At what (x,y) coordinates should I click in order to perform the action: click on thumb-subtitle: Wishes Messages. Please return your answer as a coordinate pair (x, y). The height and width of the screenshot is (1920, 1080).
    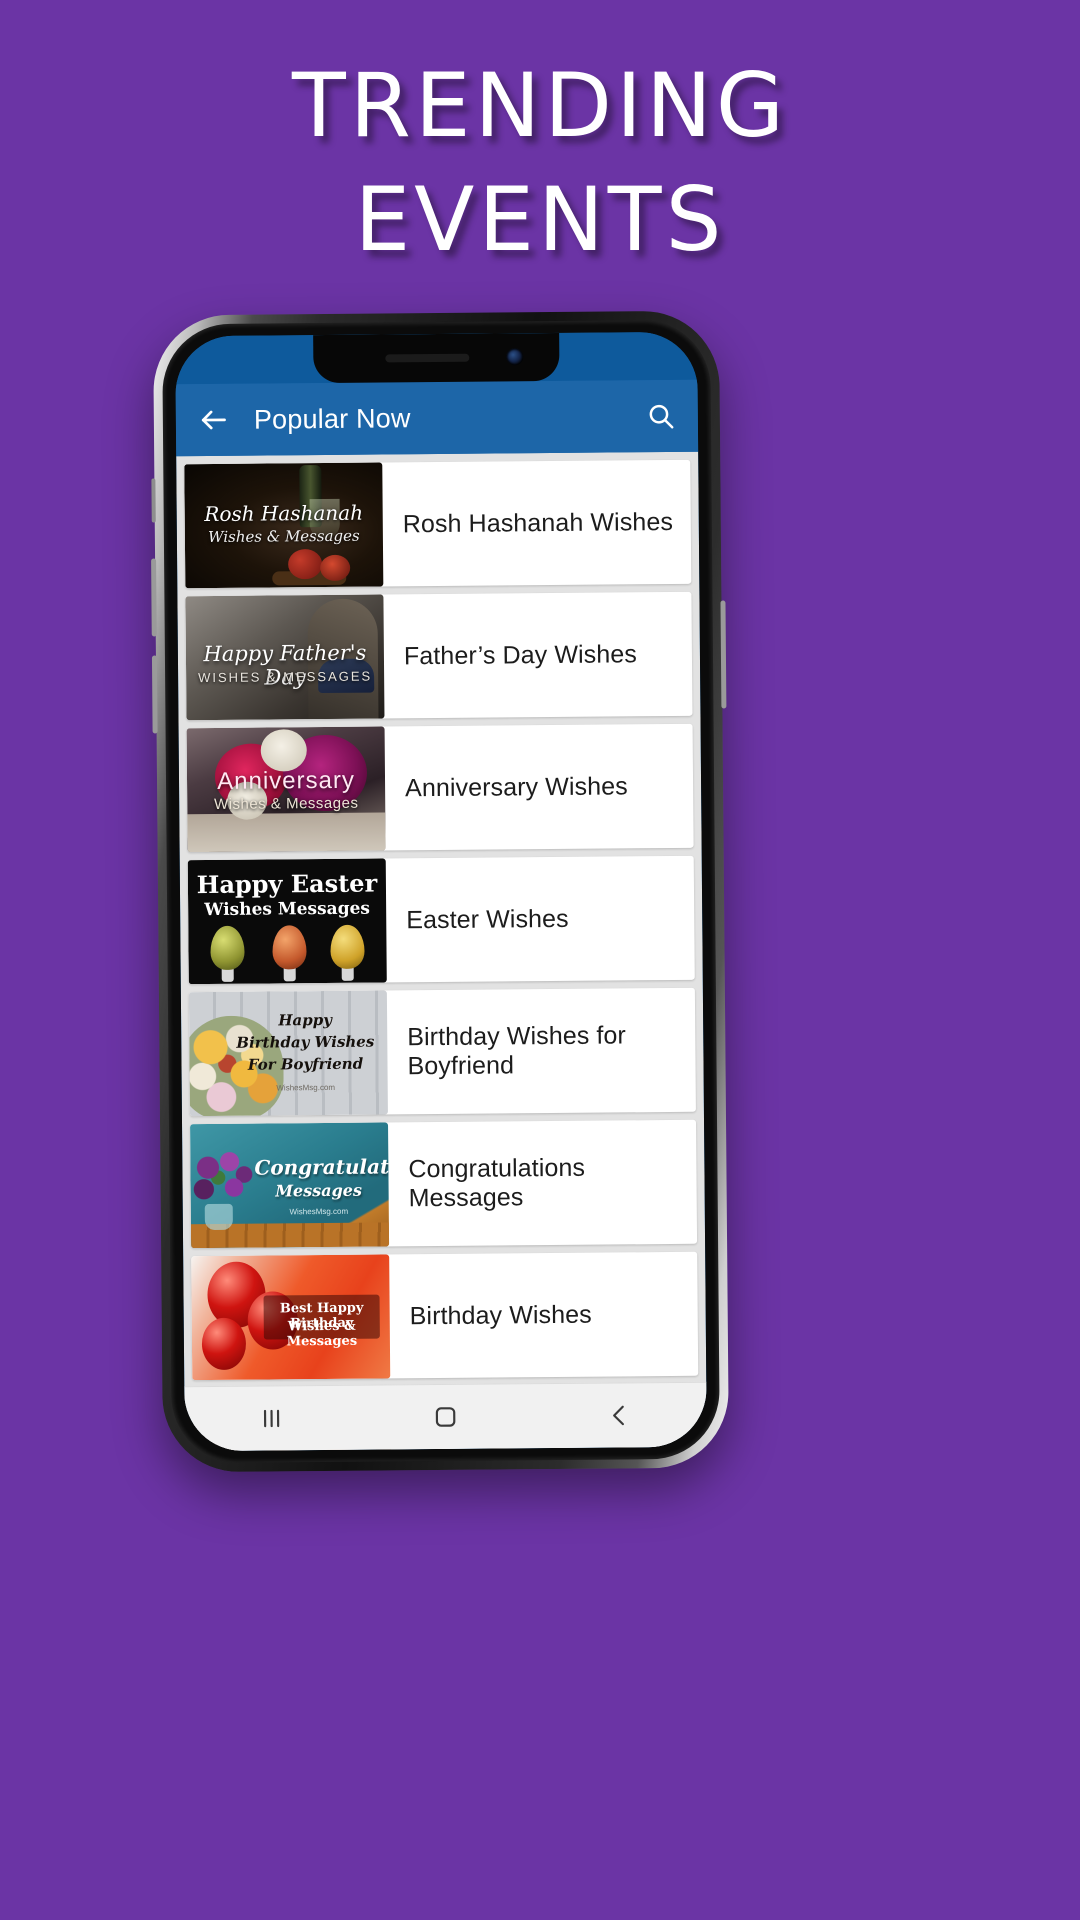
    Looking at the image, I should click on (287, 909).